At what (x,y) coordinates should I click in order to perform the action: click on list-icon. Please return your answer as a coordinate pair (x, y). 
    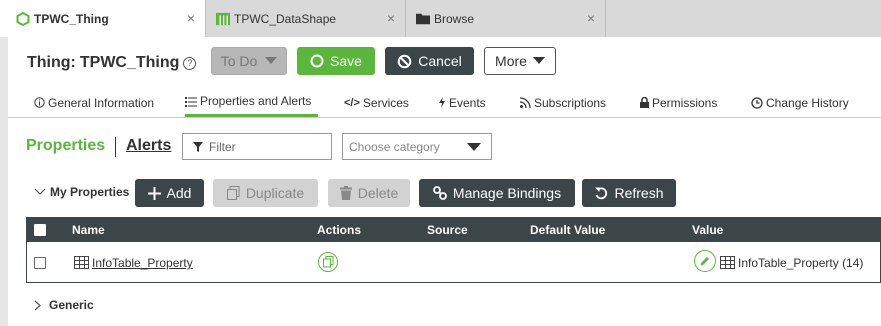
    Looking at the image, I should click on (191, 101).